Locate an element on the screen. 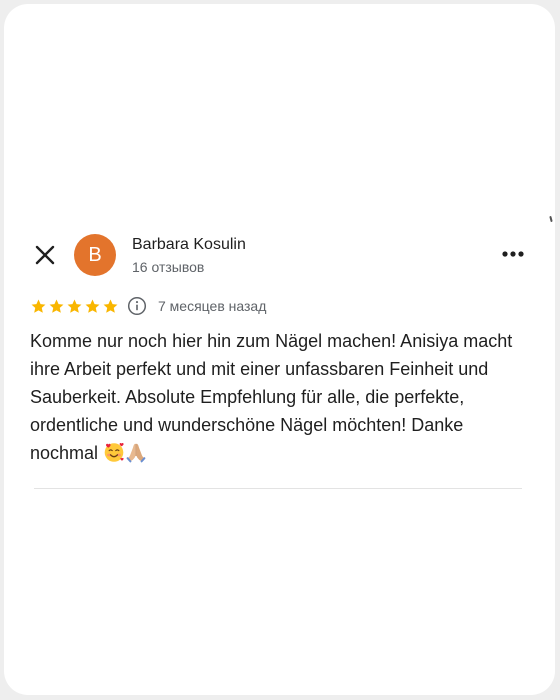  folded-hands-icon is located at coordinates (136, 453).